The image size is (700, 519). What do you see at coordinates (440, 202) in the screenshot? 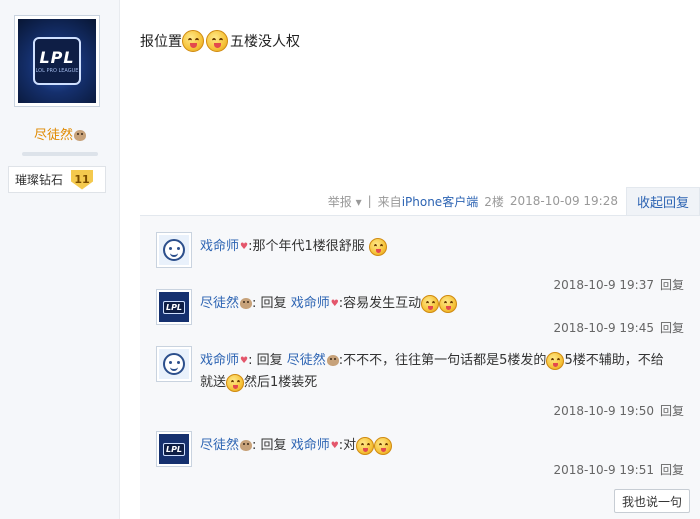
I see `source-link: iPhone客户端` at bounding box center [440, 202].